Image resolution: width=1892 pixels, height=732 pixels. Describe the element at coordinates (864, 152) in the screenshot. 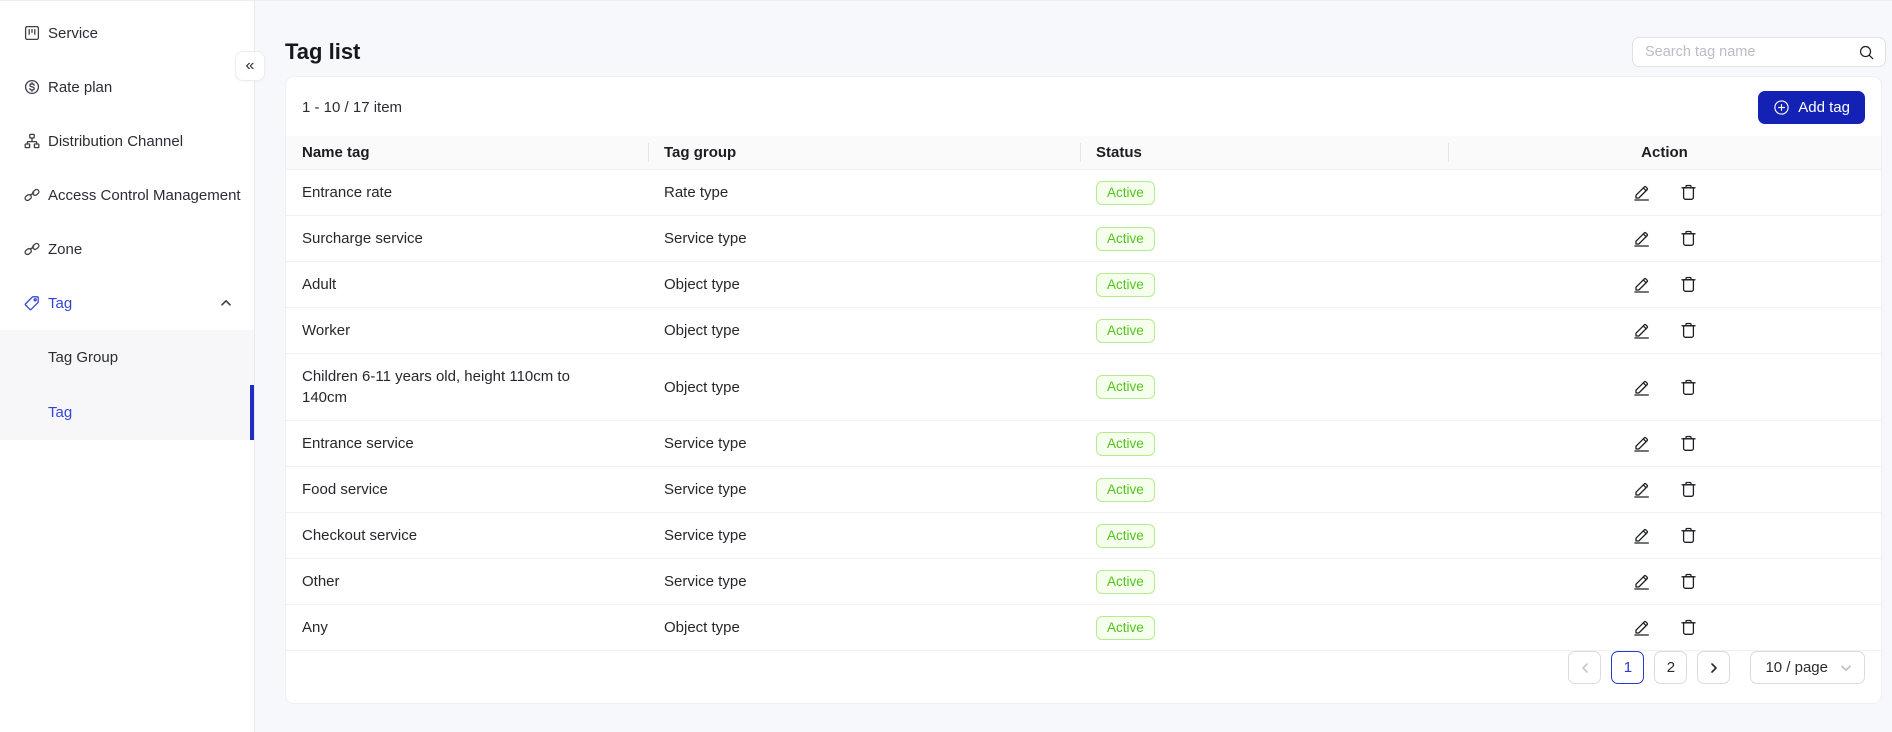

I see `column-header-tag-group: Tag group` at that location.